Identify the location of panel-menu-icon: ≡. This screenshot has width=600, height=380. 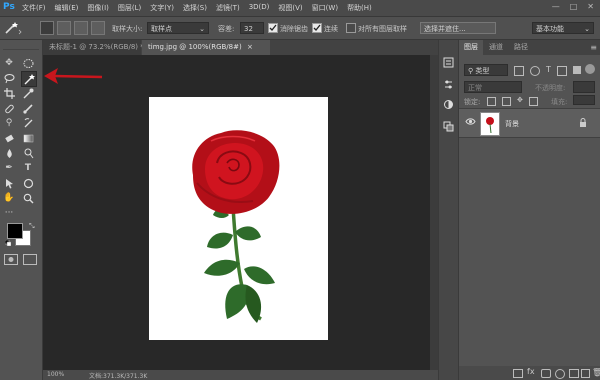
(593, 47).